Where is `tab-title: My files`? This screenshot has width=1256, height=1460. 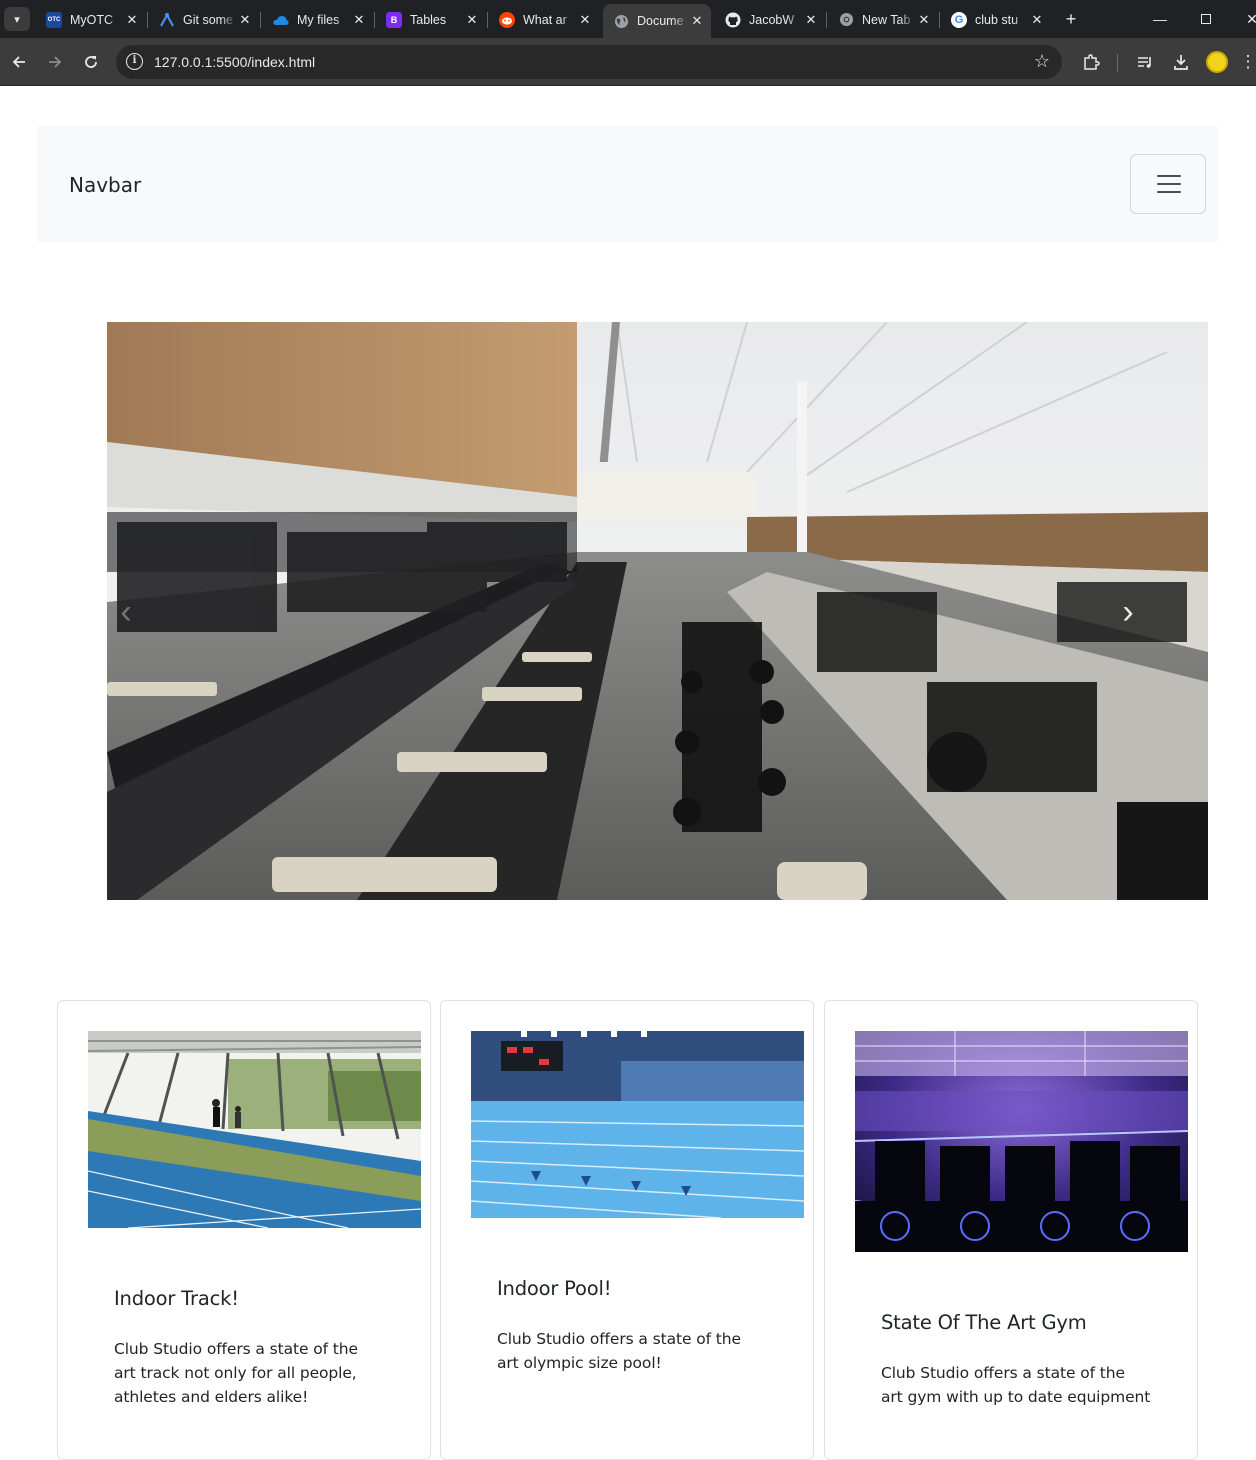 tab-title: My files is located at coordinates (318, 19).